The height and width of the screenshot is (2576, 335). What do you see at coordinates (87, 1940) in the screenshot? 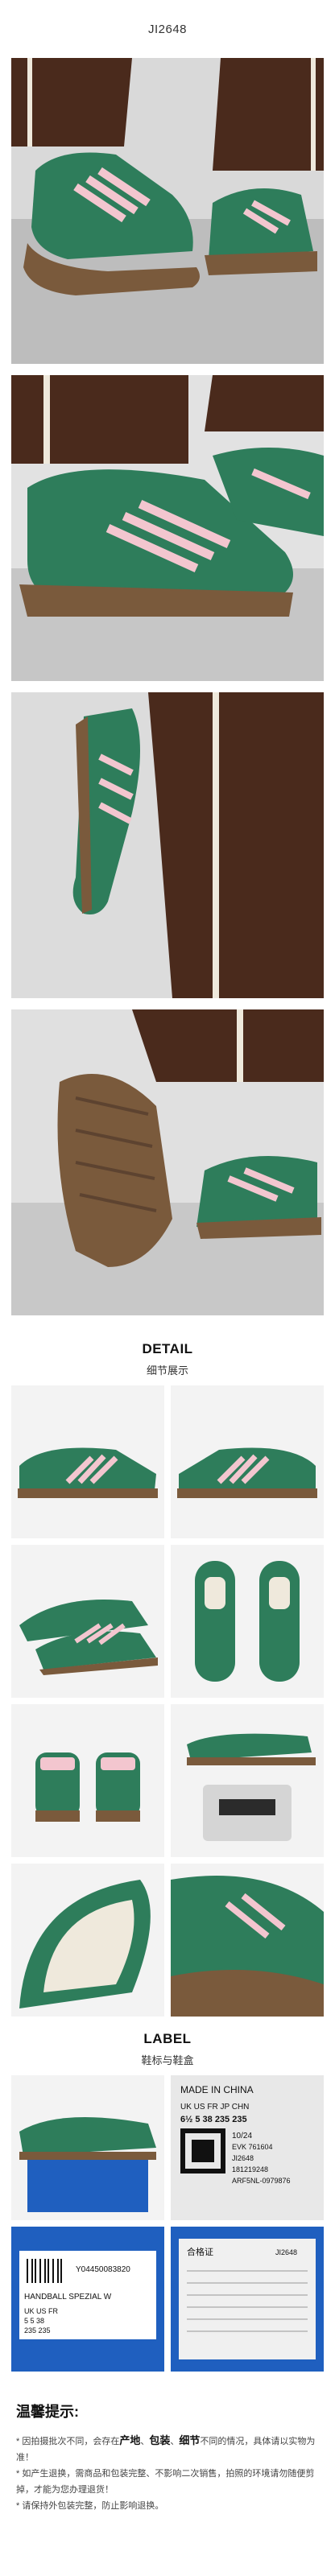
I see `detail-photo-insole` at bounding box center [87, 1940].